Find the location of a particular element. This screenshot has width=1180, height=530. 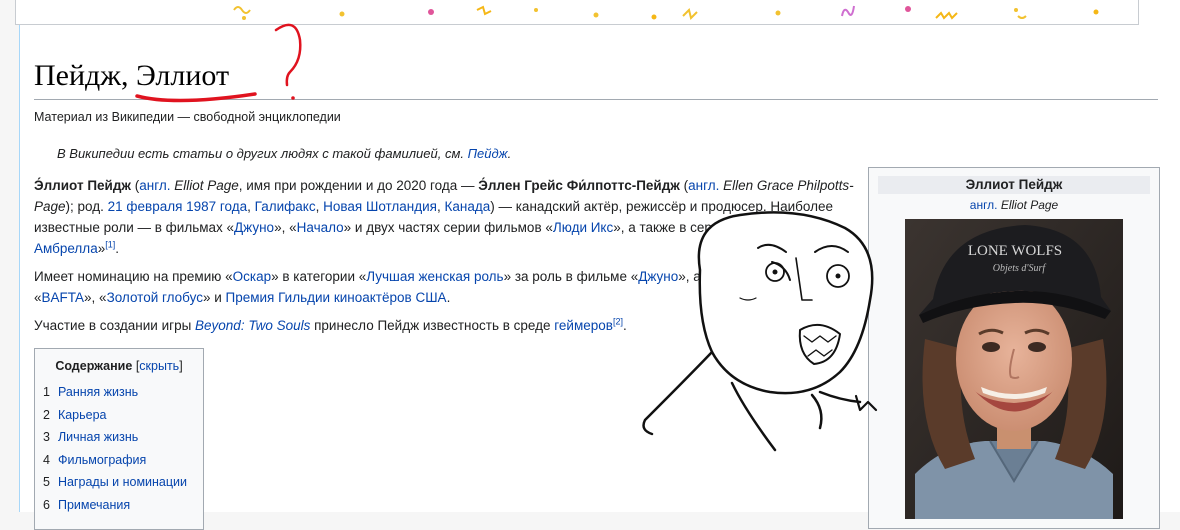

toc-item: 4 Фильмография is located at coordinates (123, 462).